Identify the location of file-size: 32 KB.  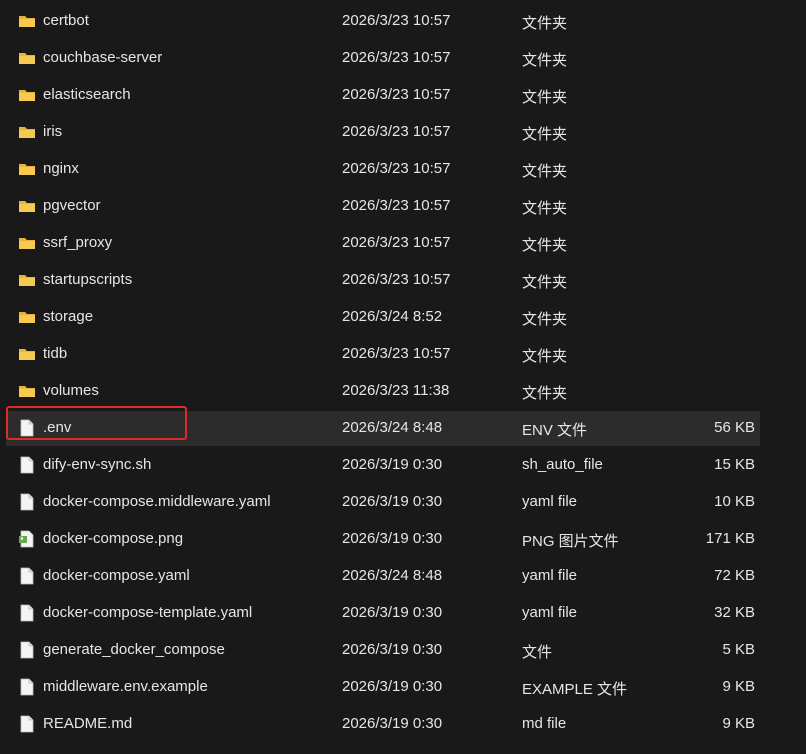
(734, 612).